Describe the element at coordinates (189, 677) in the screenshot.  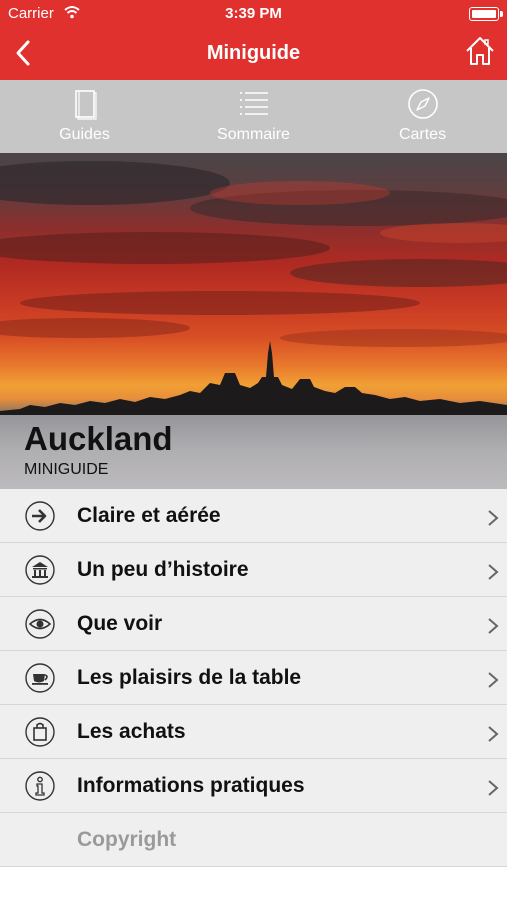
I see `list-item-label: Les plaisirs de la table` at that location.